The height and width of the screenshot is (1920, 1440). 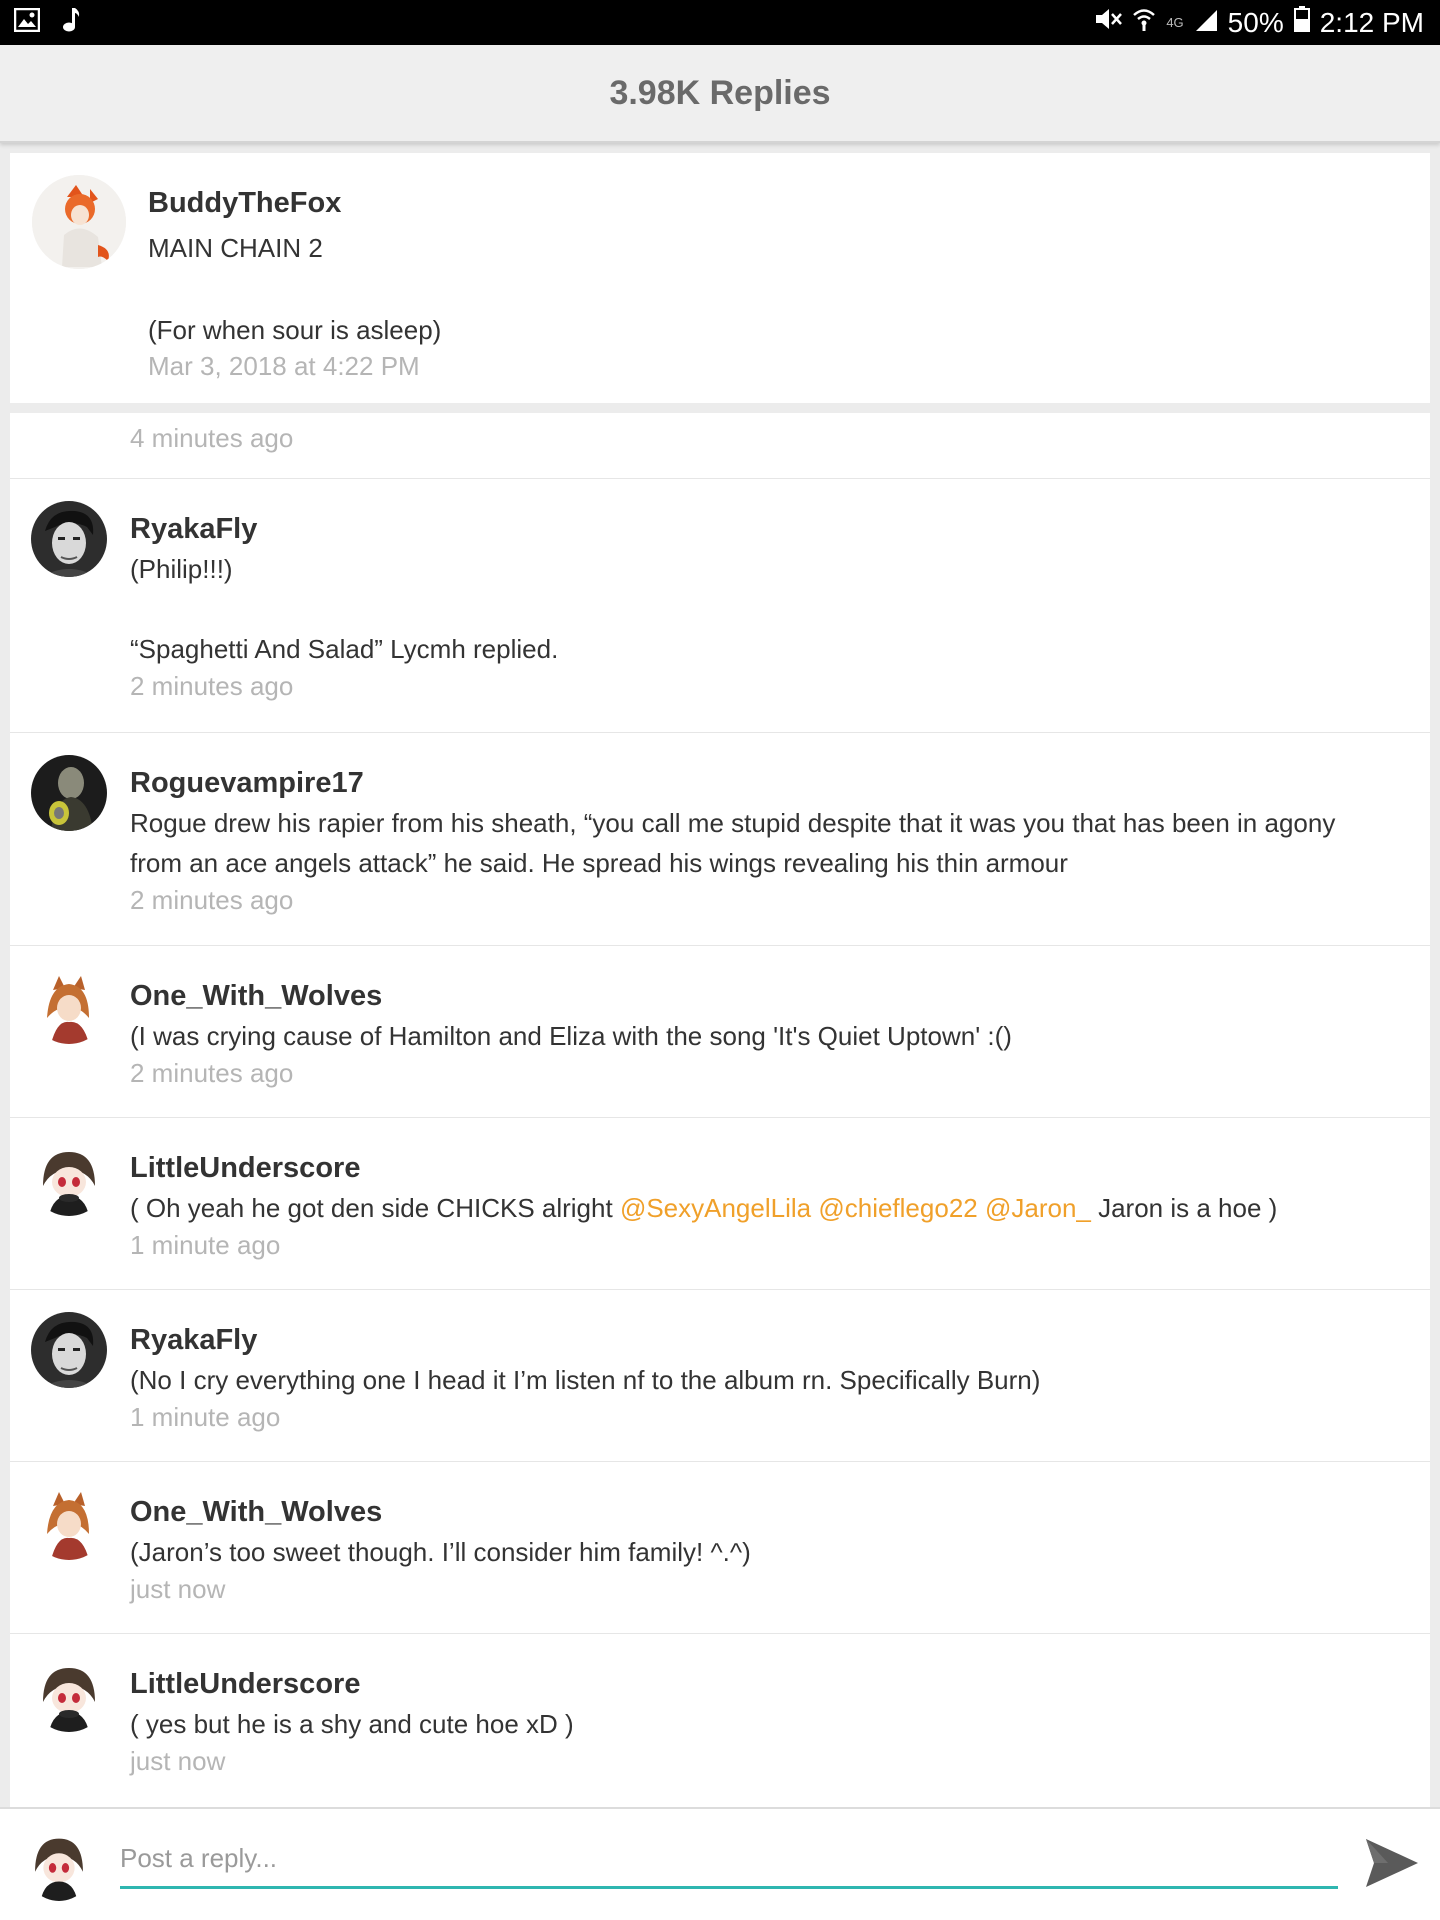 What do you see at coordinates (212, 438) in the screenshot?
I see `reply-timestamp: 4 minutes ago` at bounding box center [212, 438].